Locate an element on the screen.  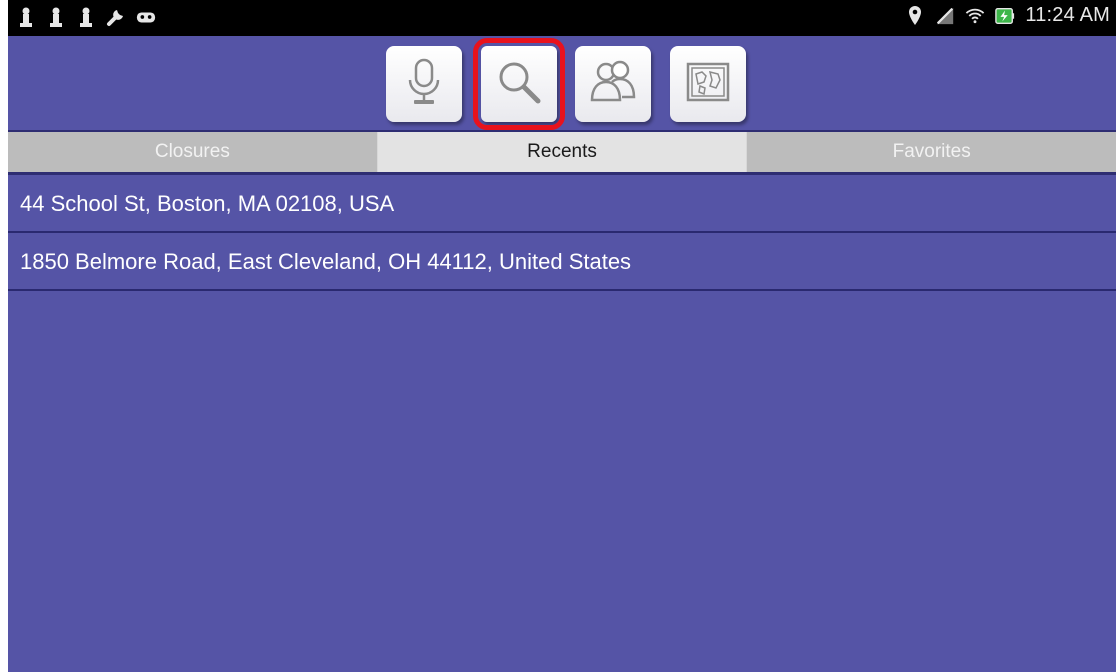
wrench-icon is located at coordinates (116, 17).